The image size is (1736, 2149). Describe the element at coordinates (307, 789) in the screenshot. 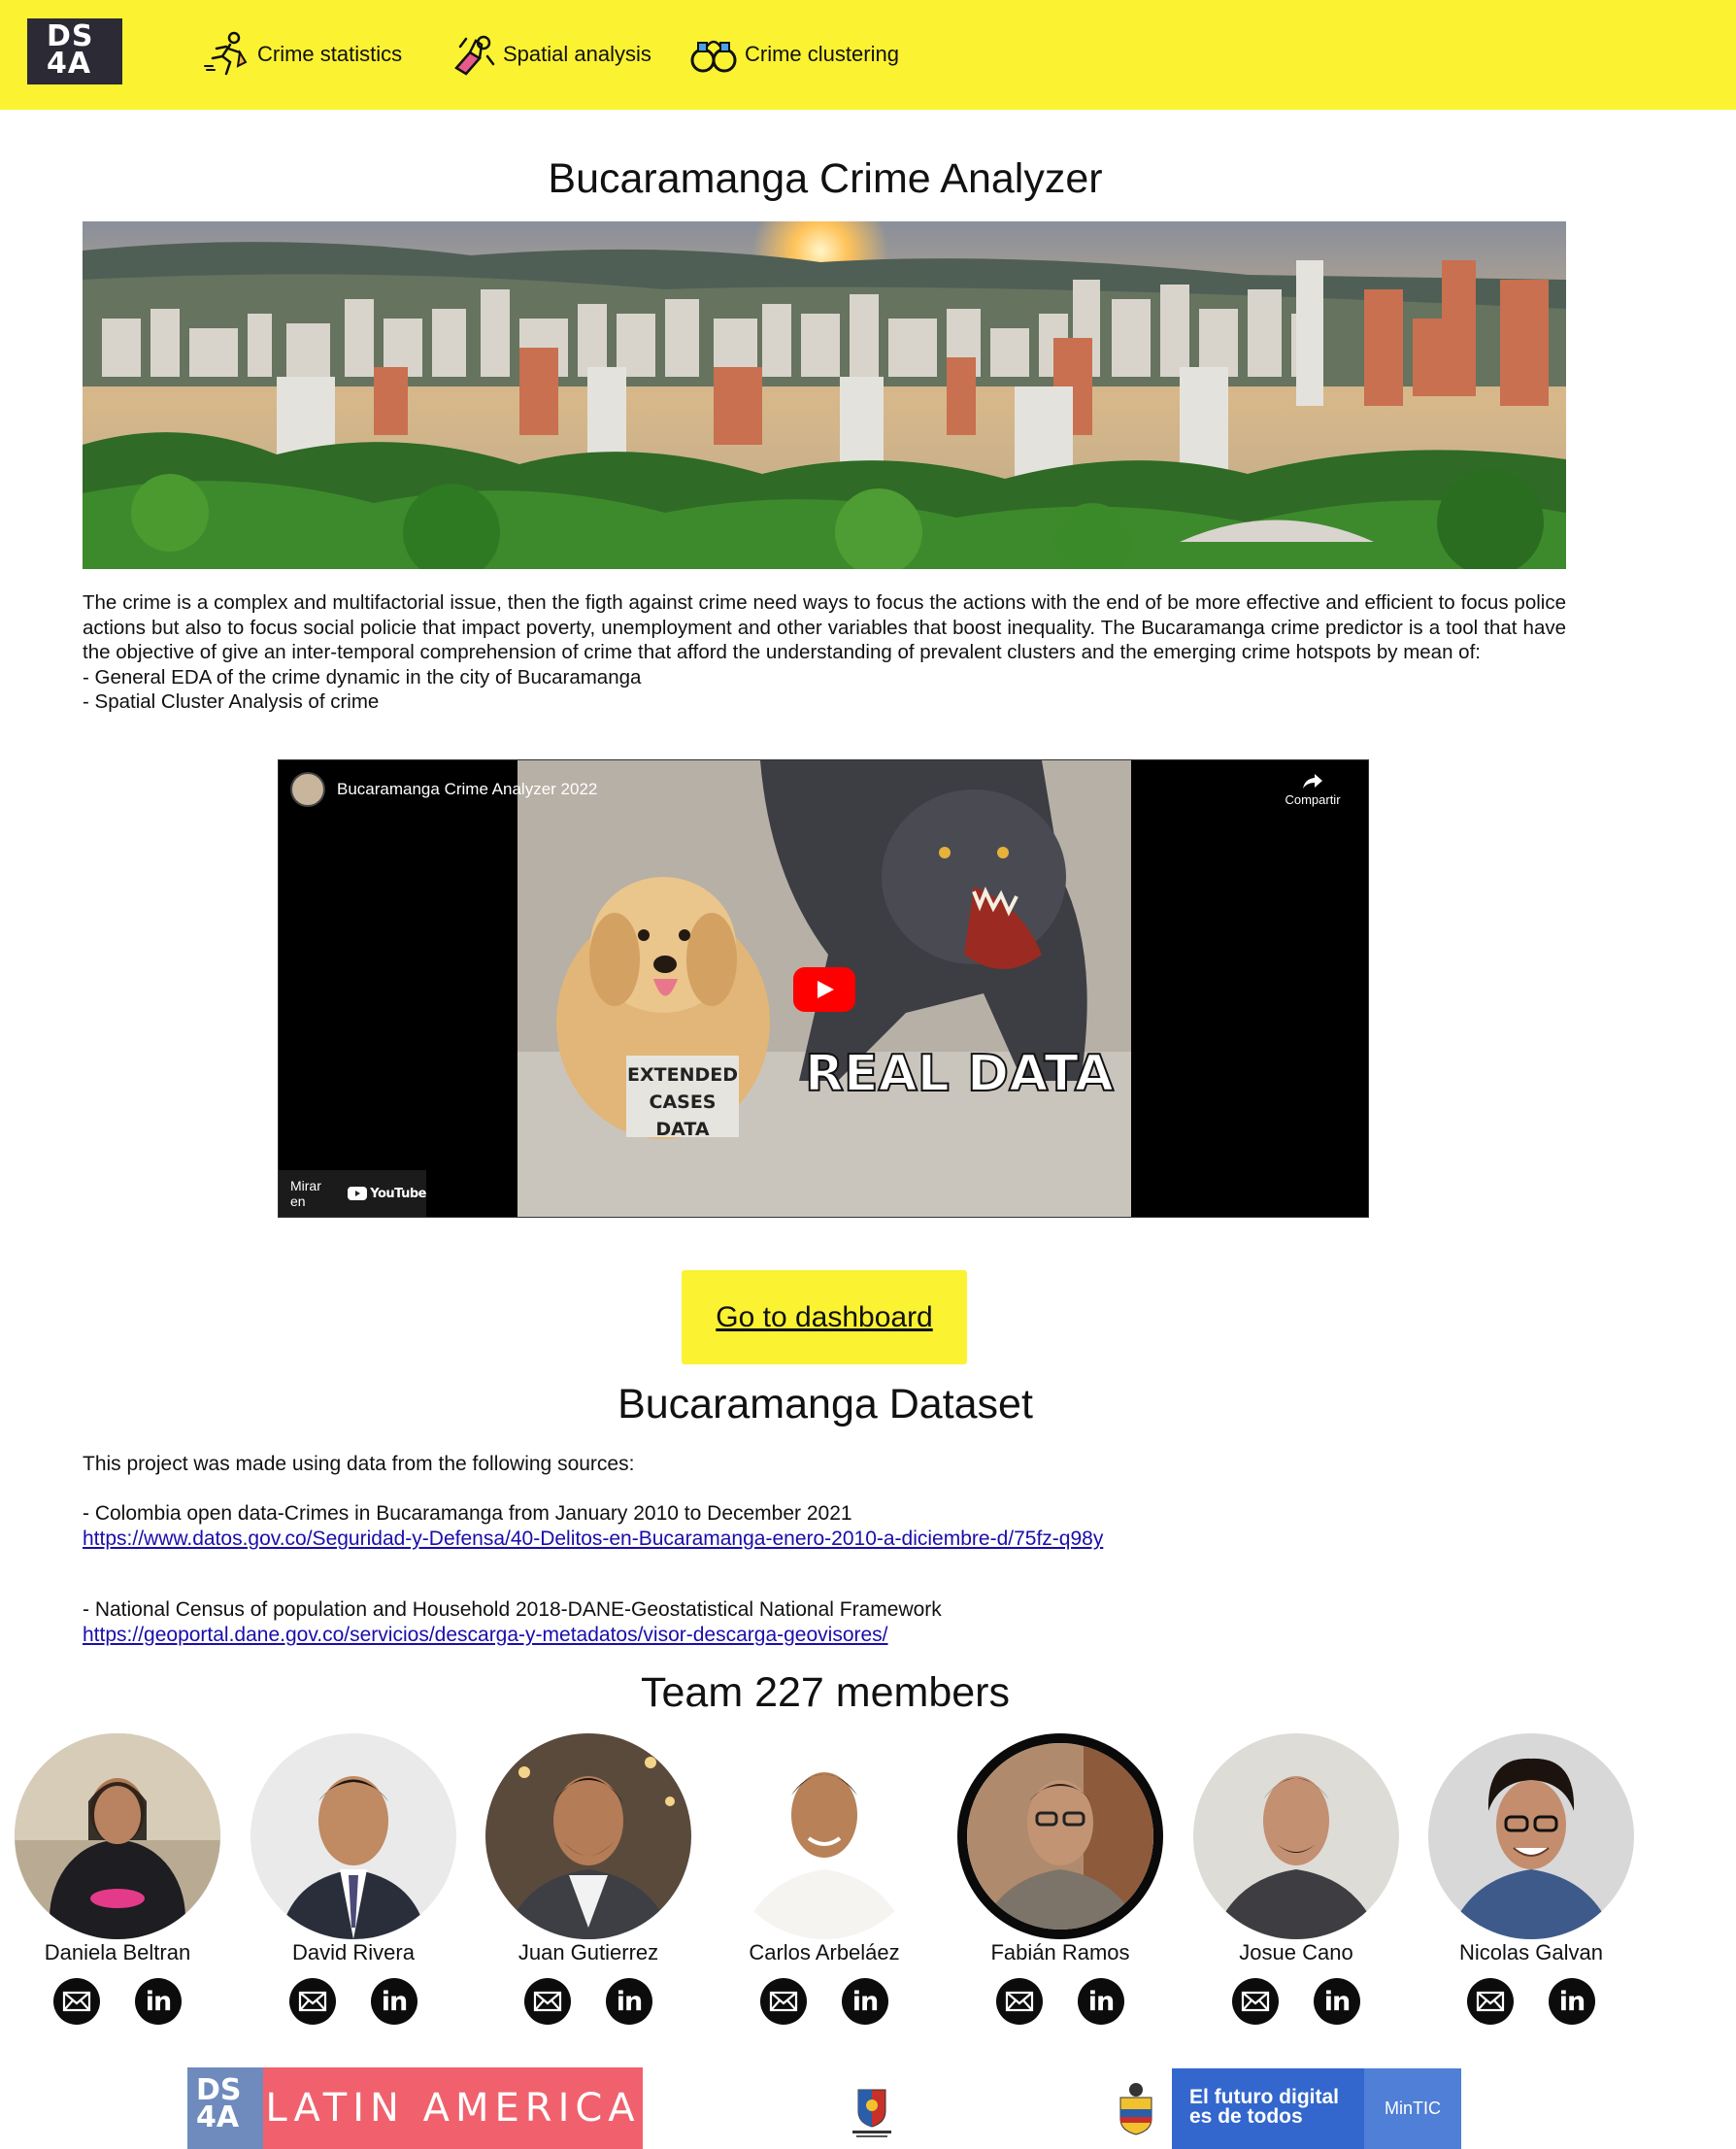

I see `channel-avatar` at that location.